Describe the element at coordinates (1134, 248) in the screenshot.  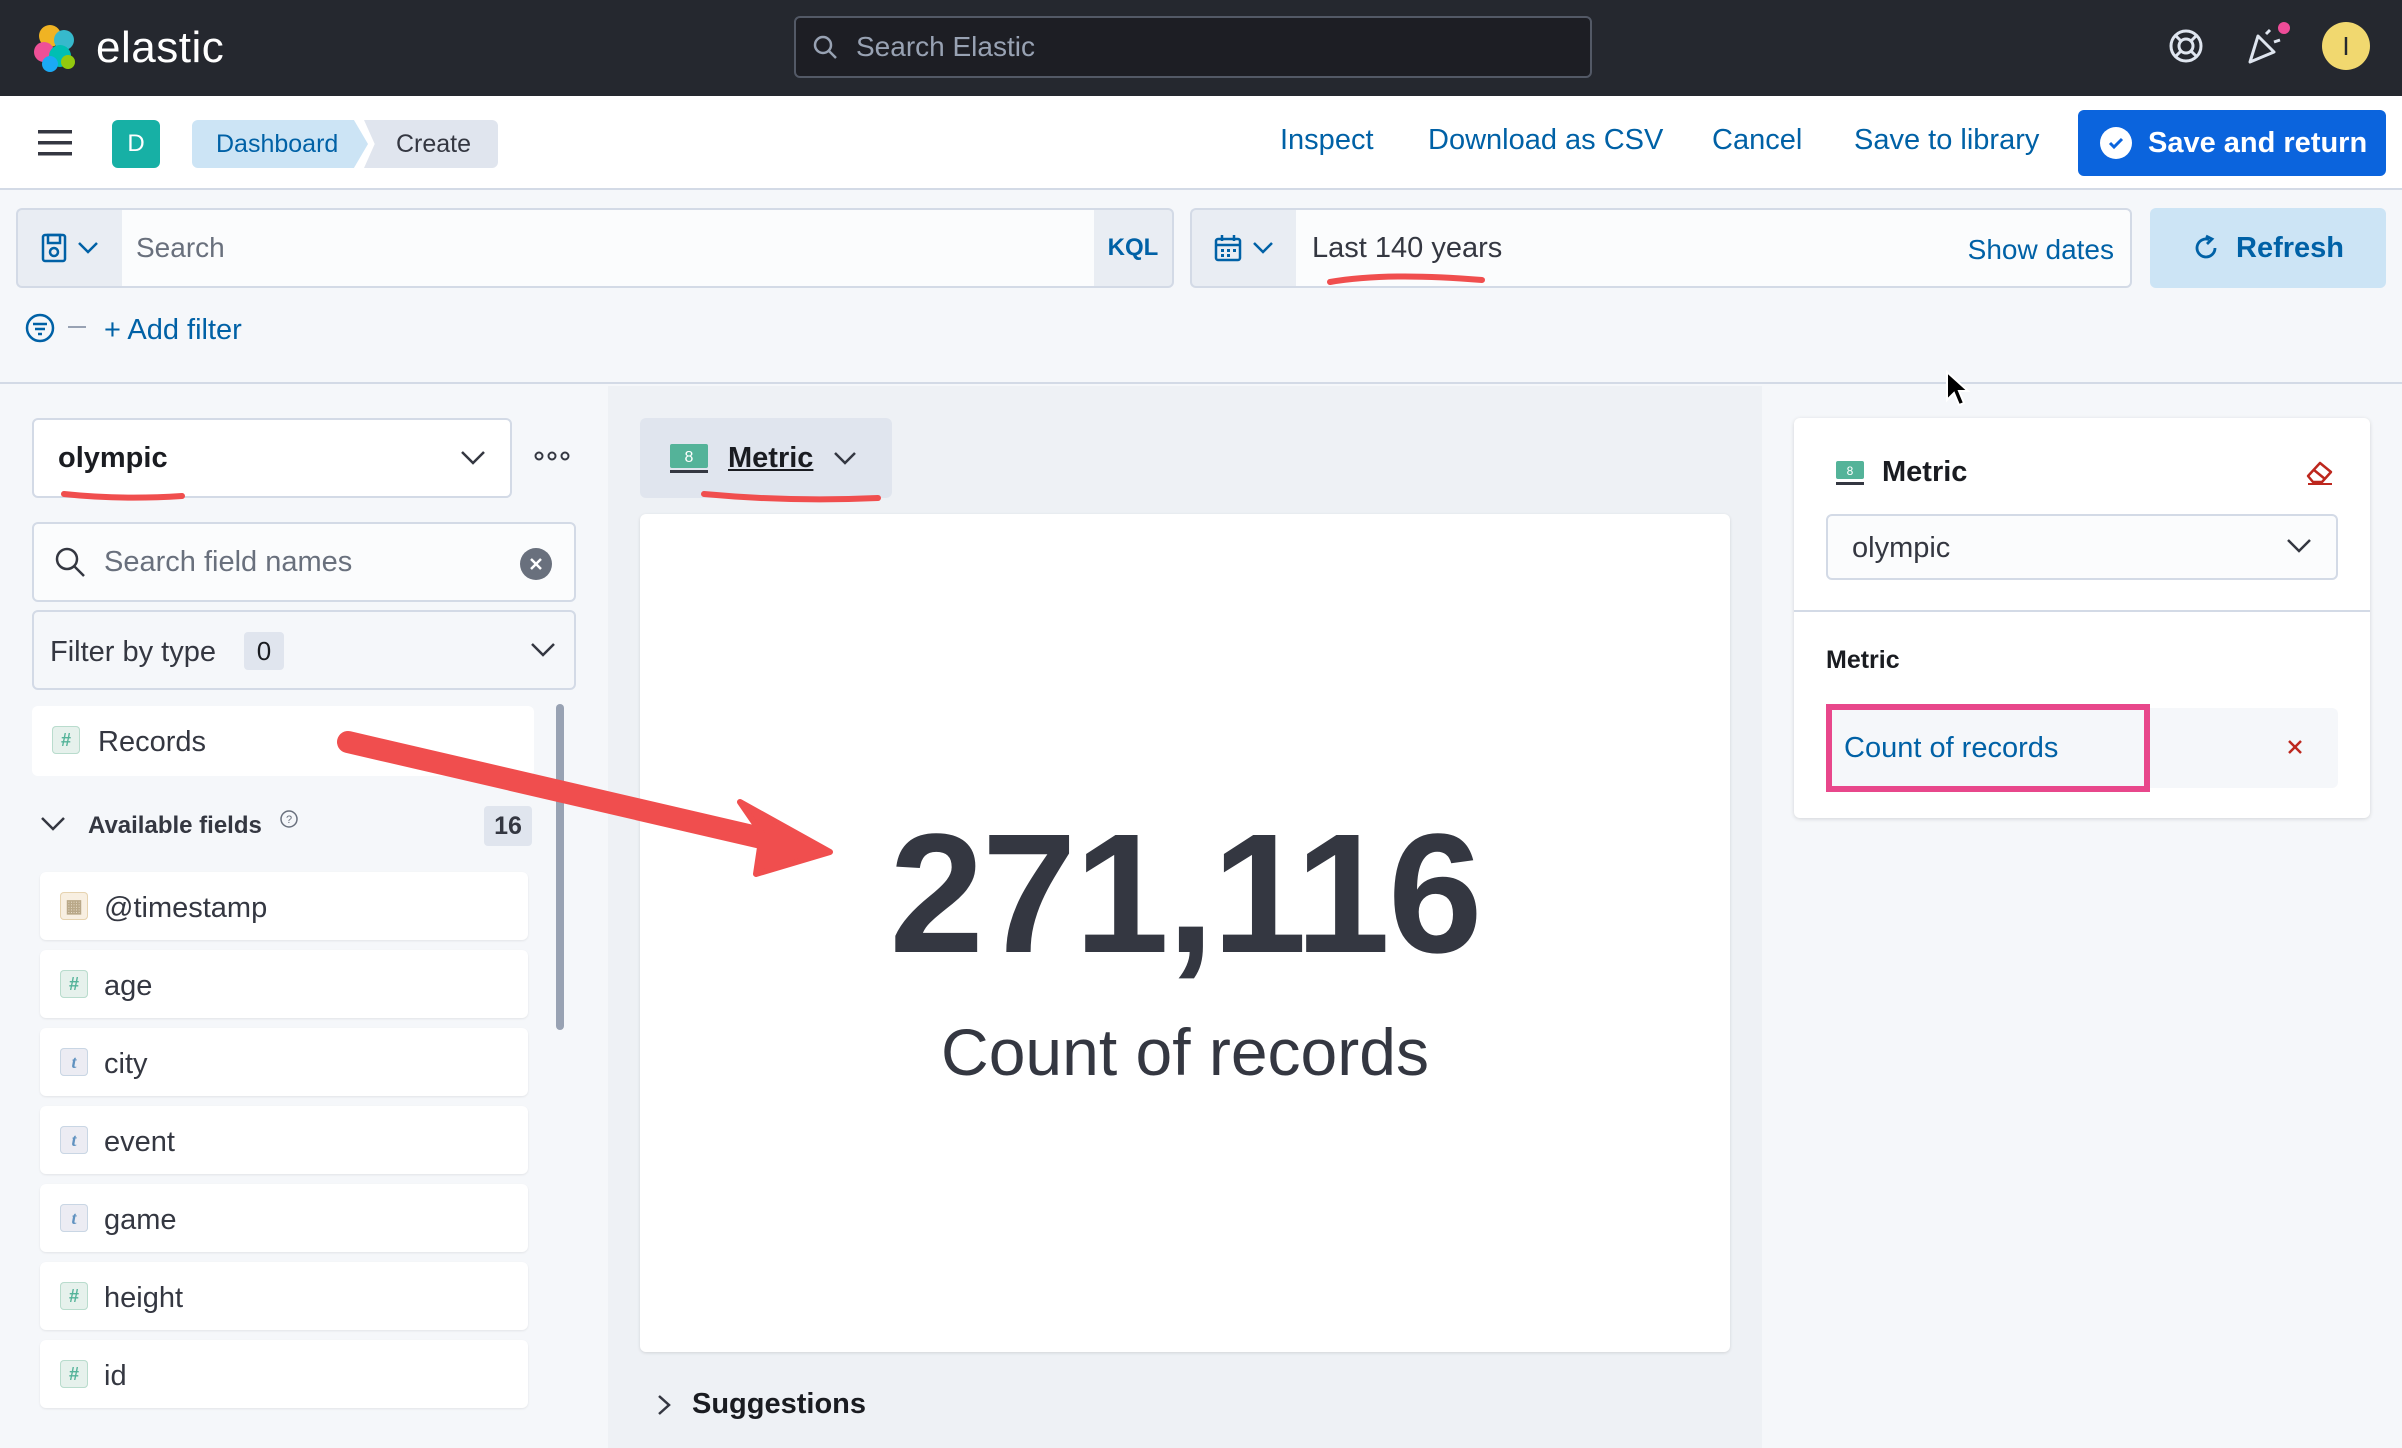
I see `kql-language-toggle: KQL` at that location.